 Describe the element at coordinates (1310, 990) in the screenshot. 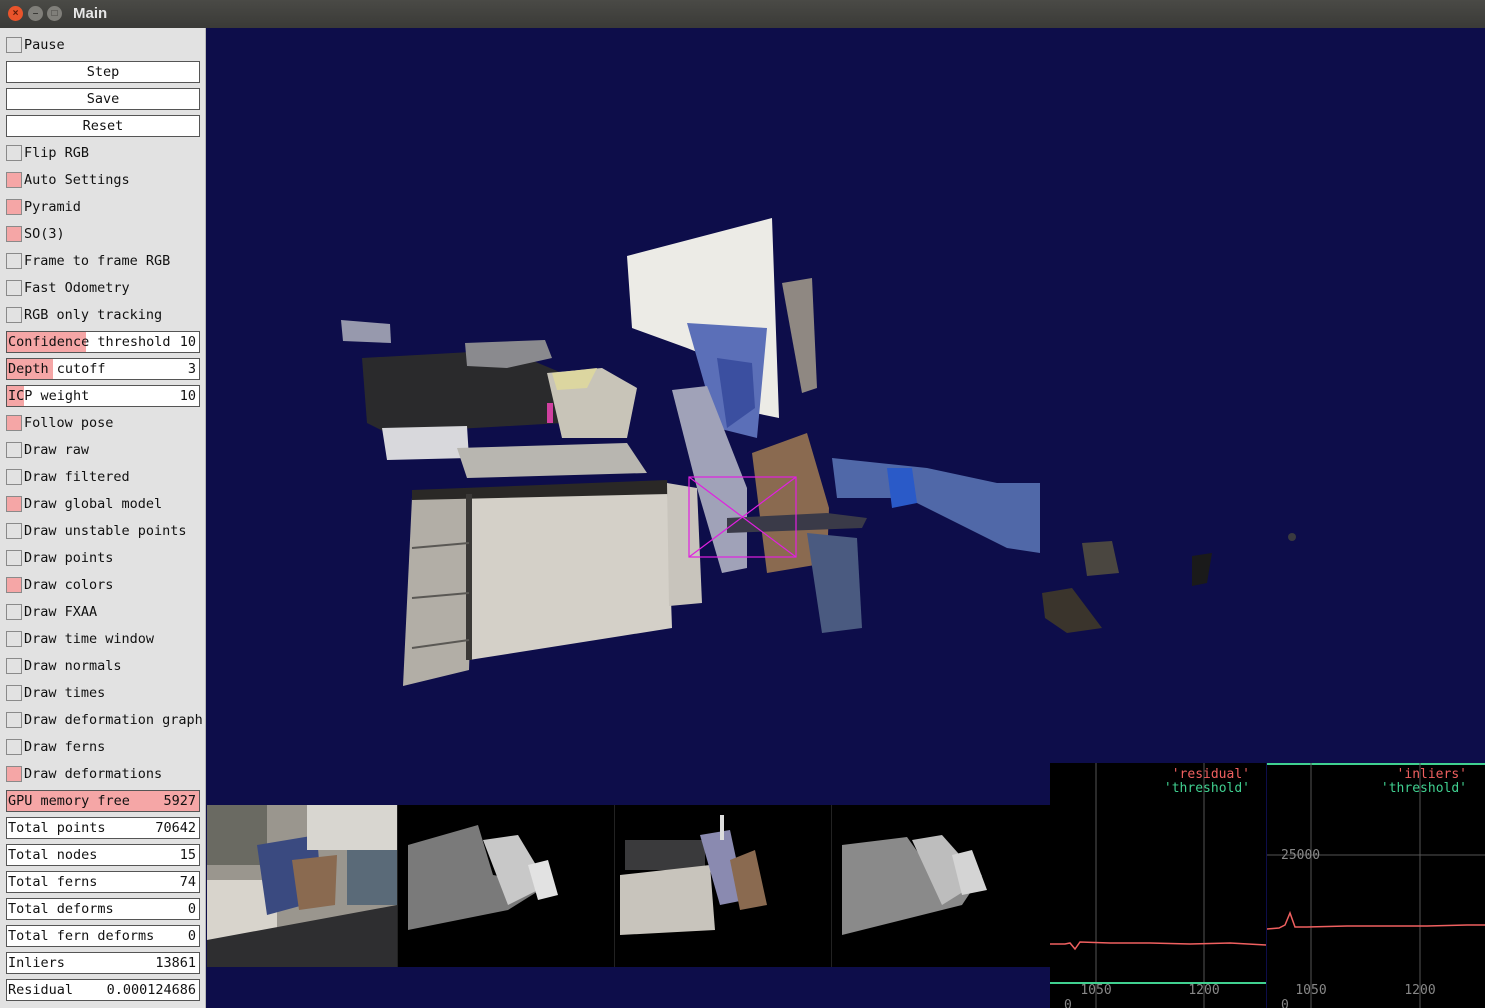

I see `x-tick-1050: 1050` at that location.